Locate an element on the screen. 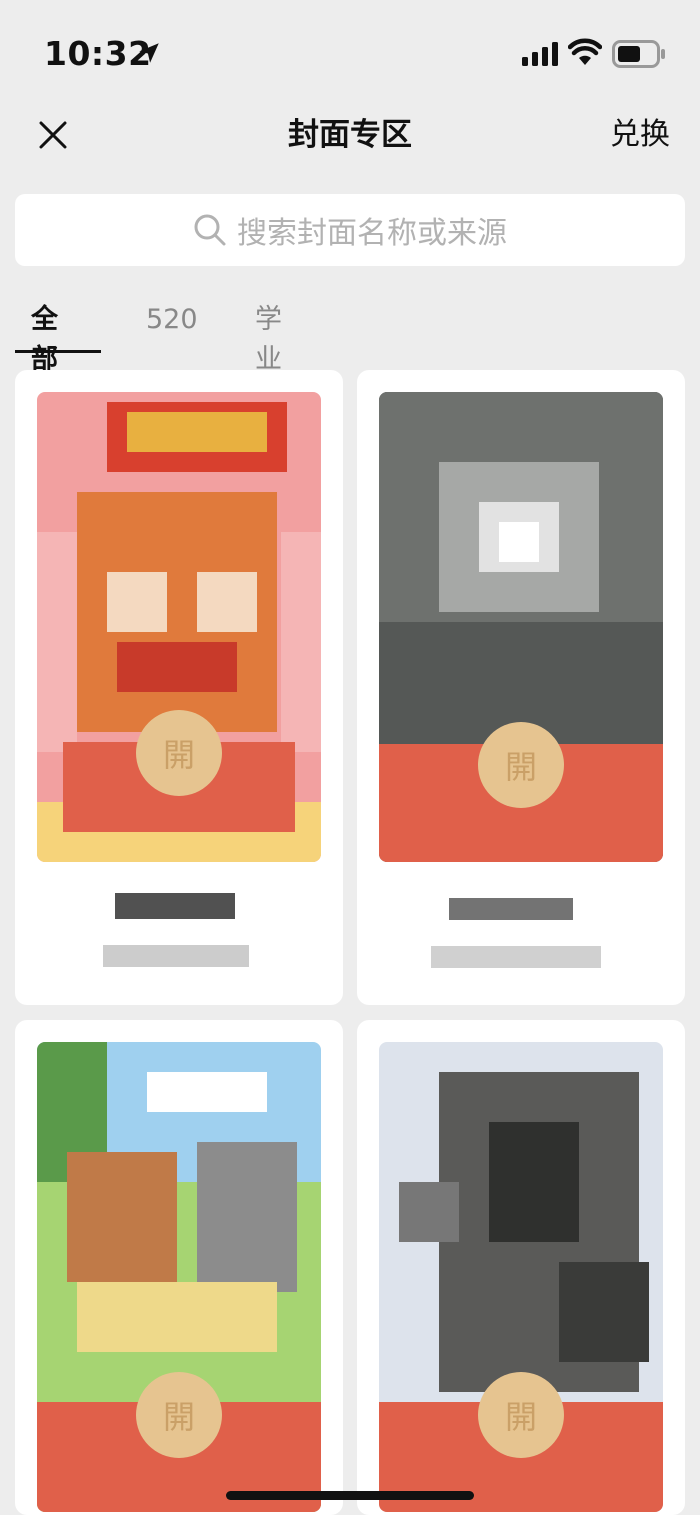 The width and height of the screenshot is (700, 1515). tab-study: 学业 is located at coordinates (268, 340).